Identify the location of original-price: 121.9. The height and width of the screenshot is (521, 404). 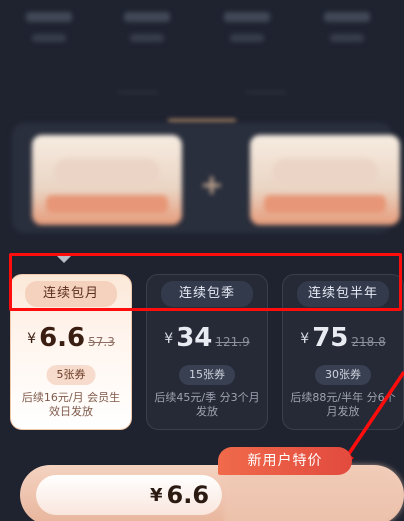
(232, 342).